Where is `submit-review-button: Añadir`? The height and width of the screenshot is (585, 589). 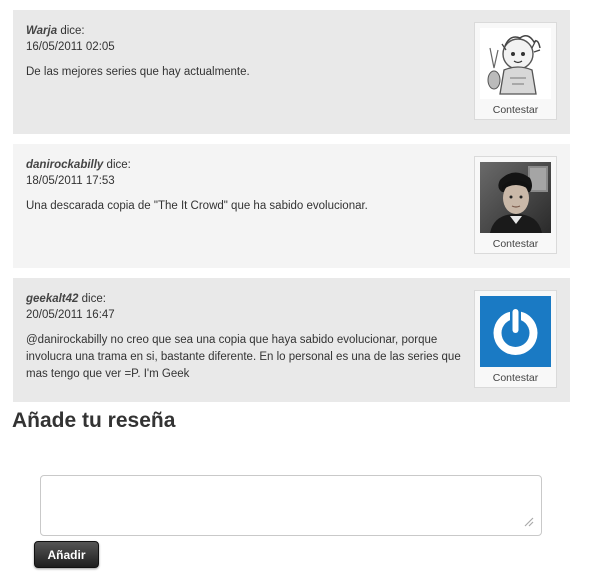 submit-review-button: Añadir is located at coordinates (66, 554).